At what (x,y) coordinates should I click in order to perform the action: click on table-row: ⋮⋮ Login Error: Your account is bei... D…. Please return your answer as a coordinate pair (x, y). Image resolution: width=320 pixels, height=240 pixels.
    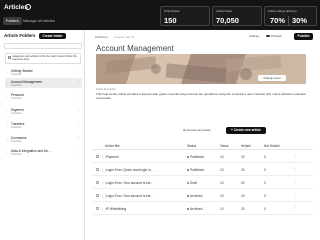
    Looking at the image, I should click on (202, 182).